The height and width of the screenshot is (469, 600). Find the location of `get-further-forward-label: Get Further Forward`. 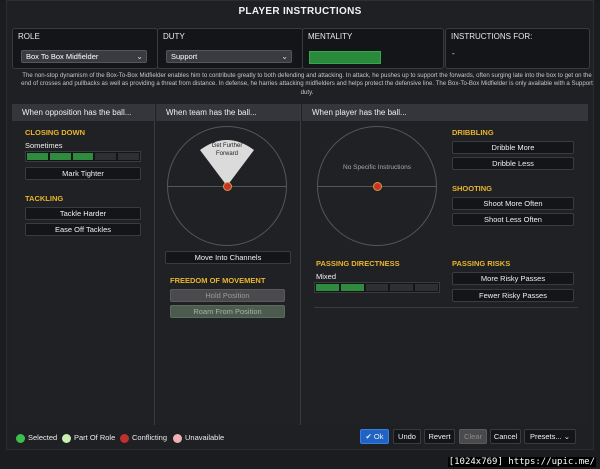

get-further-forward-label: Get Further Forward is located at coordinates (227, 150).